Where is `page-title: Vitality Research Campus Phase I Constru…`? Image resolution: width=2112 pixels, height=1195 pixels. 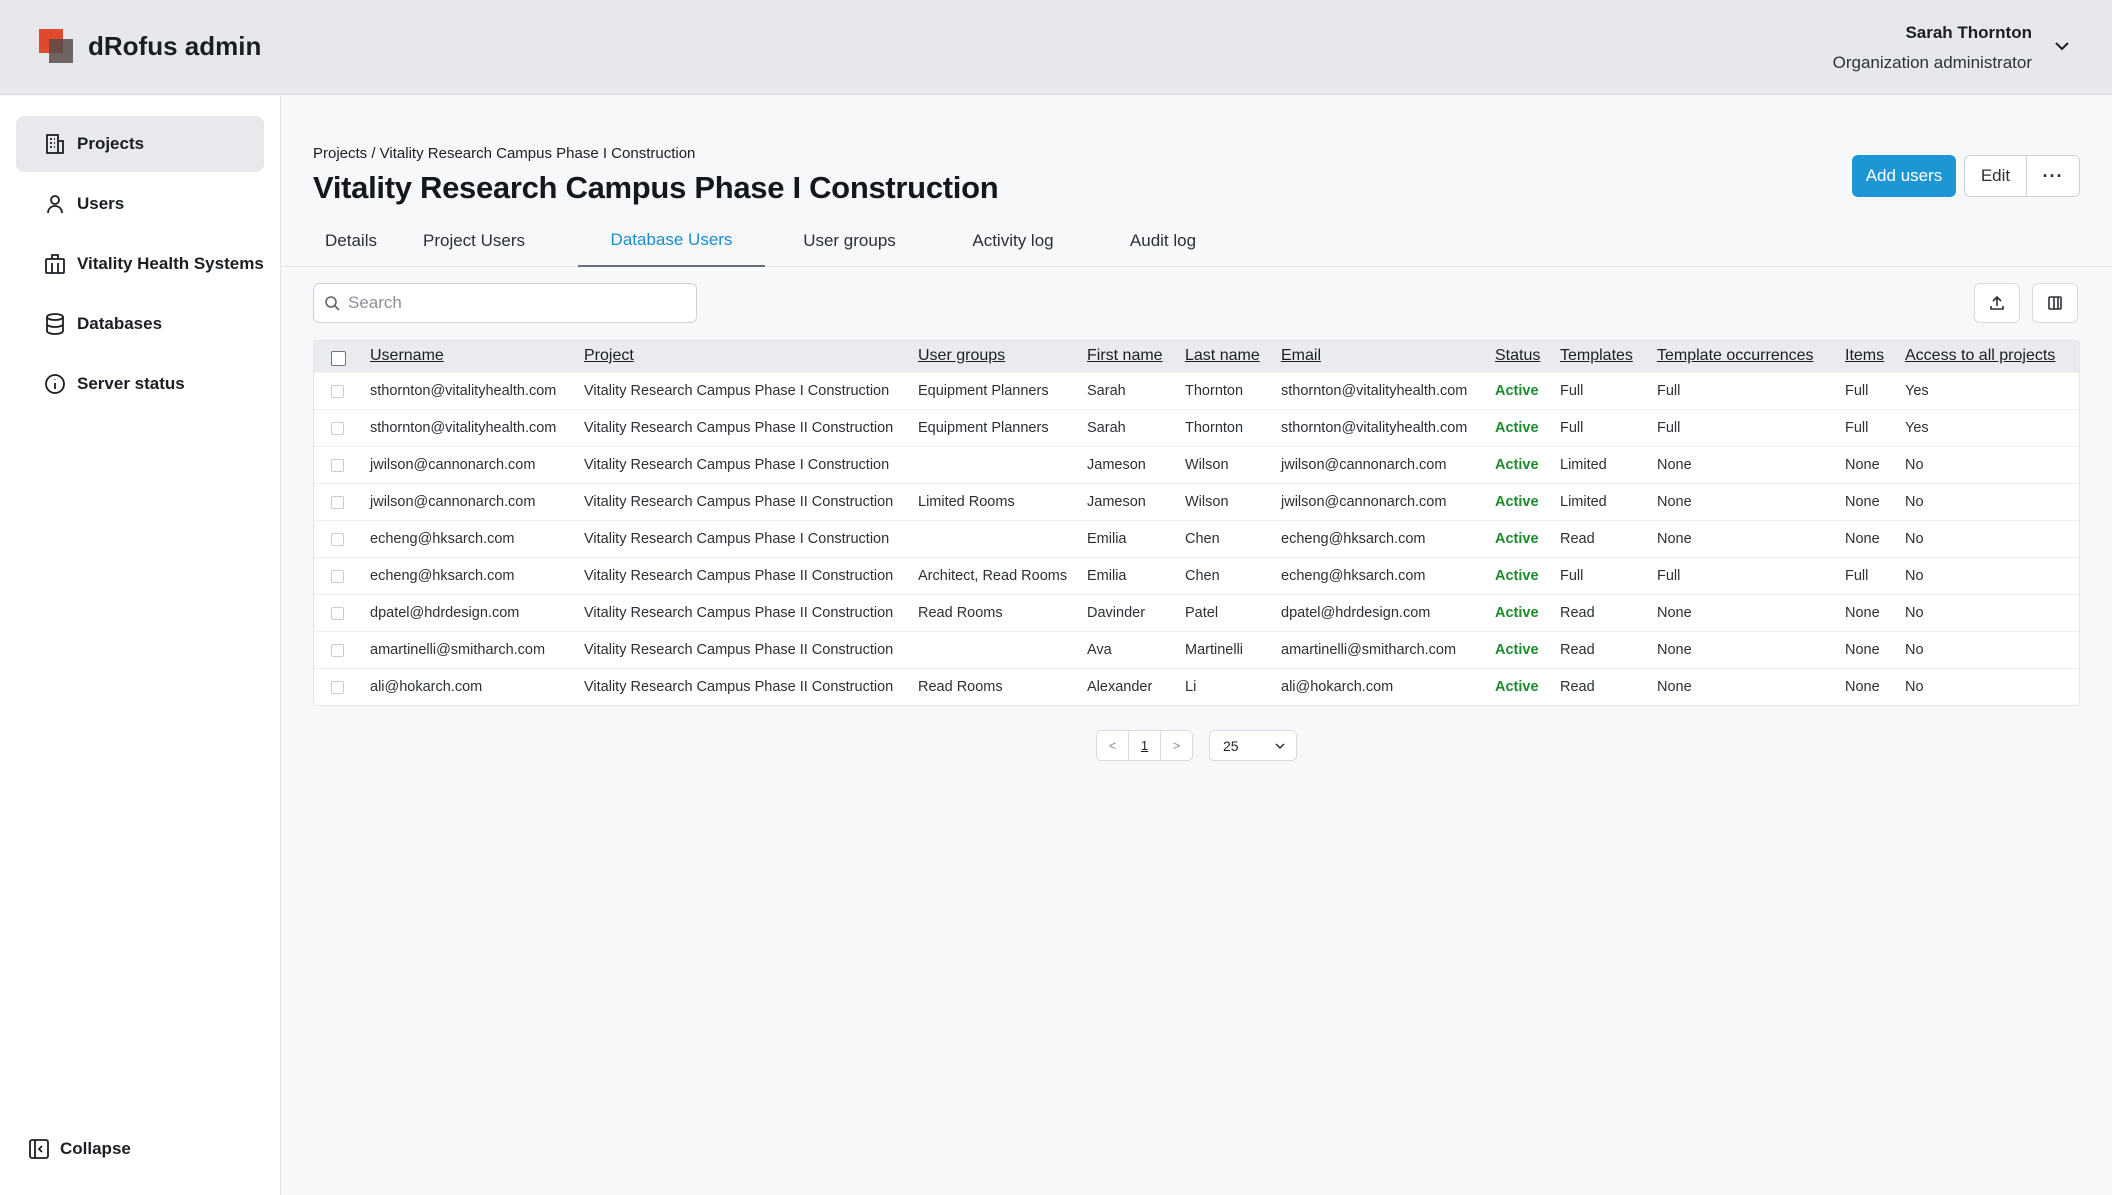 page-title: Vitality Research Campus Phase I Constru… is located at coordinates (656, 187).